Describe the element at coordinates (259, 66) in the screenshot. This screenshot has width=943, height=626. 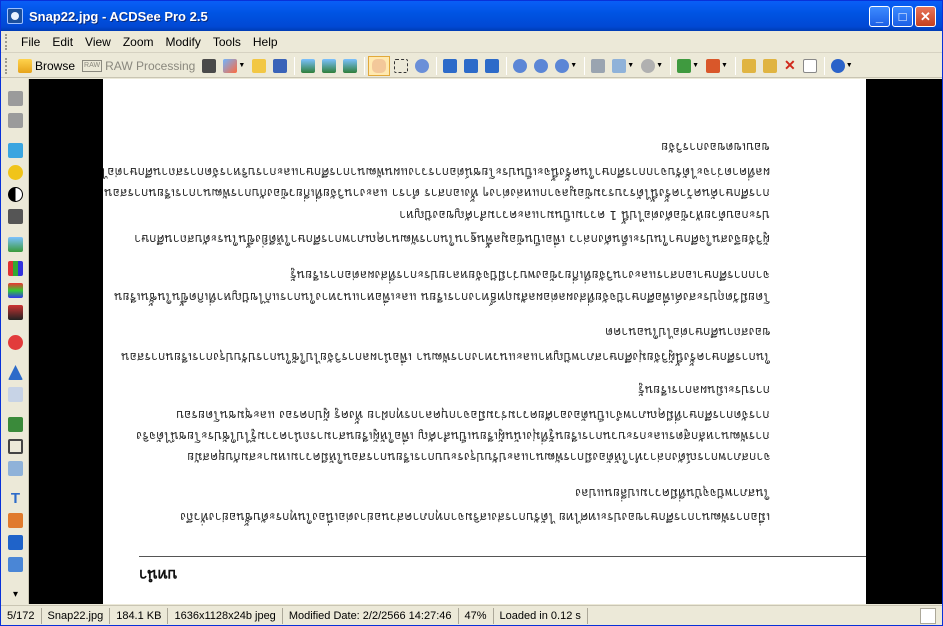
I see `open-folder-button` at that location.